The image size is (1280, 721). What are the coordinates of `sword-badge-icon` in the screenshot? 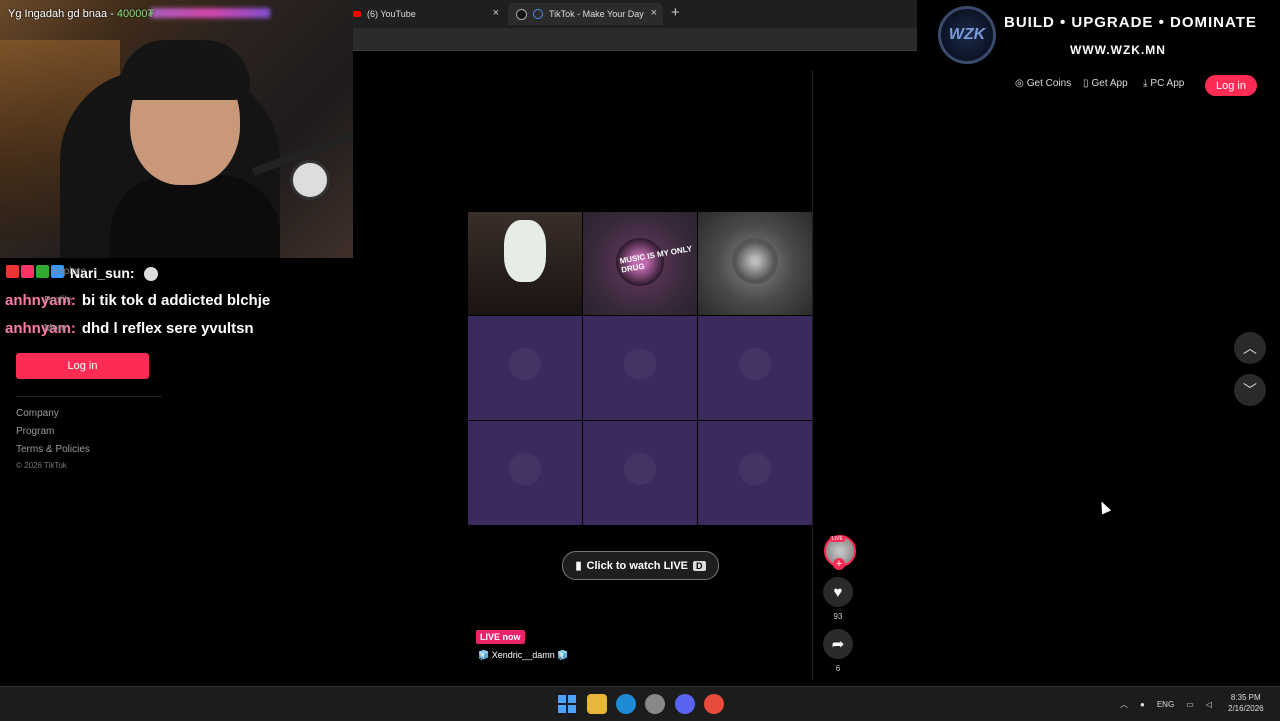 It's located at (12, 271).